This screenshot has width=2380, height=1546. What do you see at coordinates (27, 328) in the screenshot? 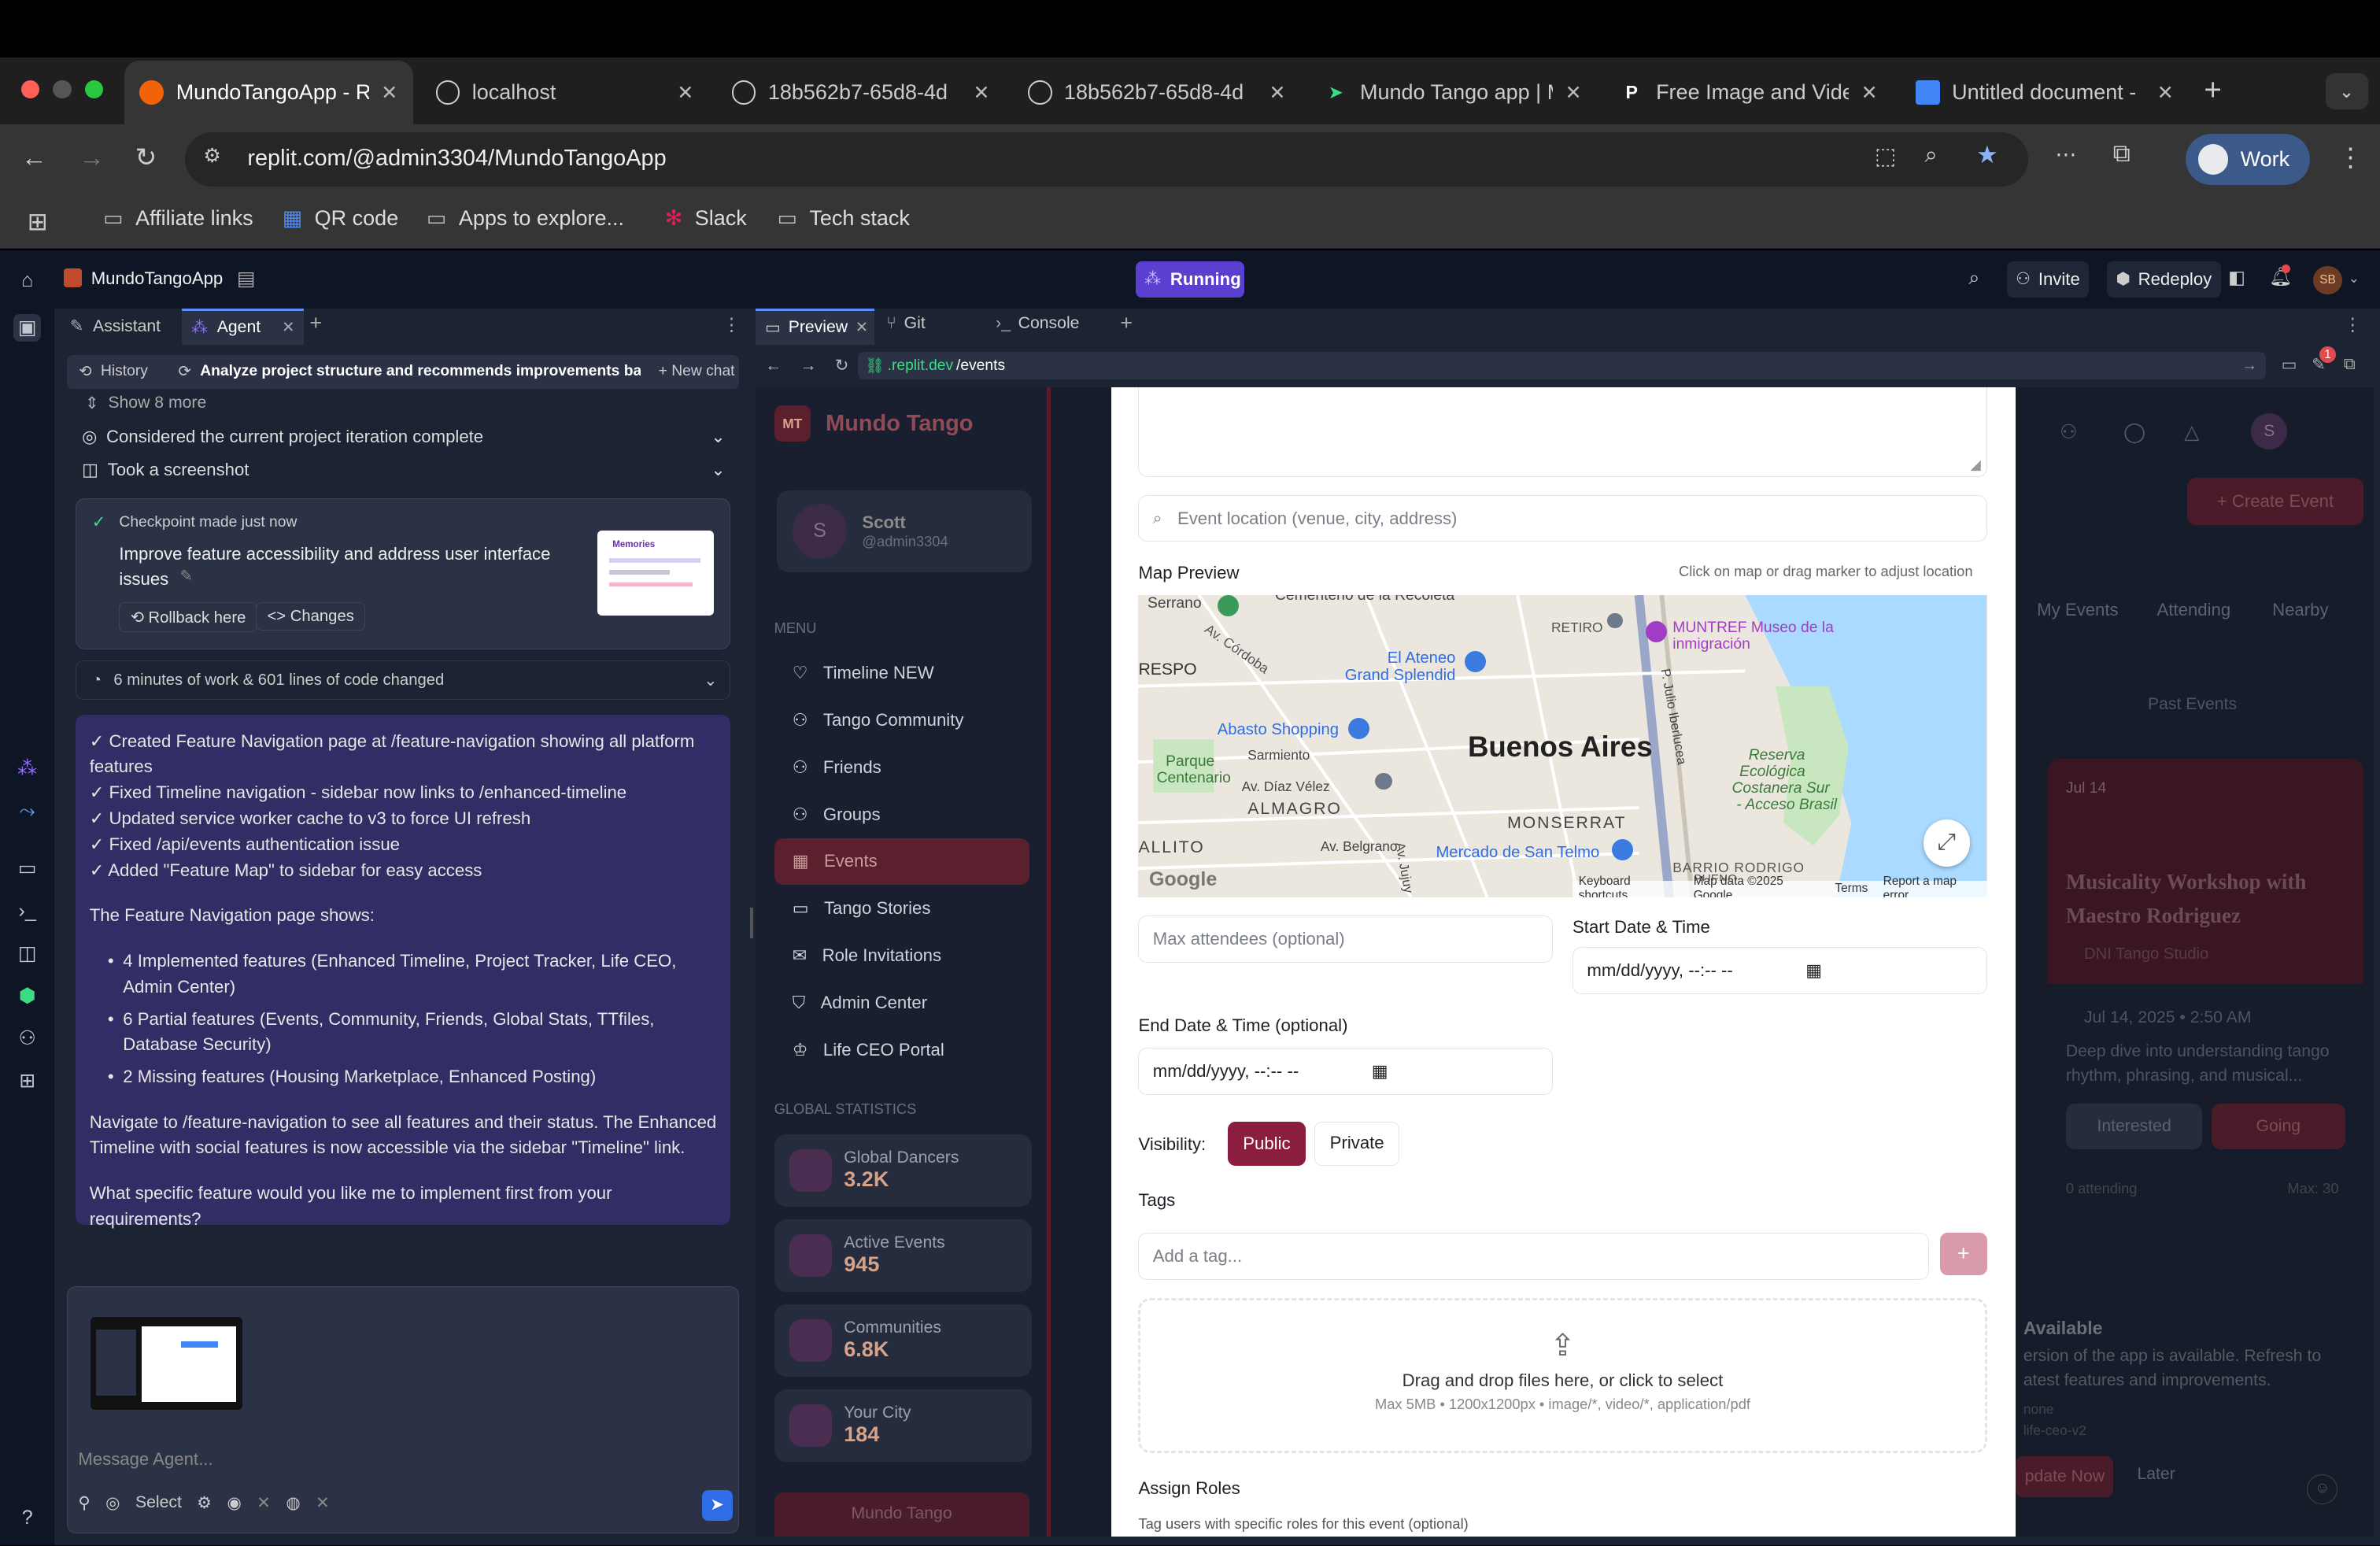
I see `files-icon: ▣` at bounding box center [27, 328].